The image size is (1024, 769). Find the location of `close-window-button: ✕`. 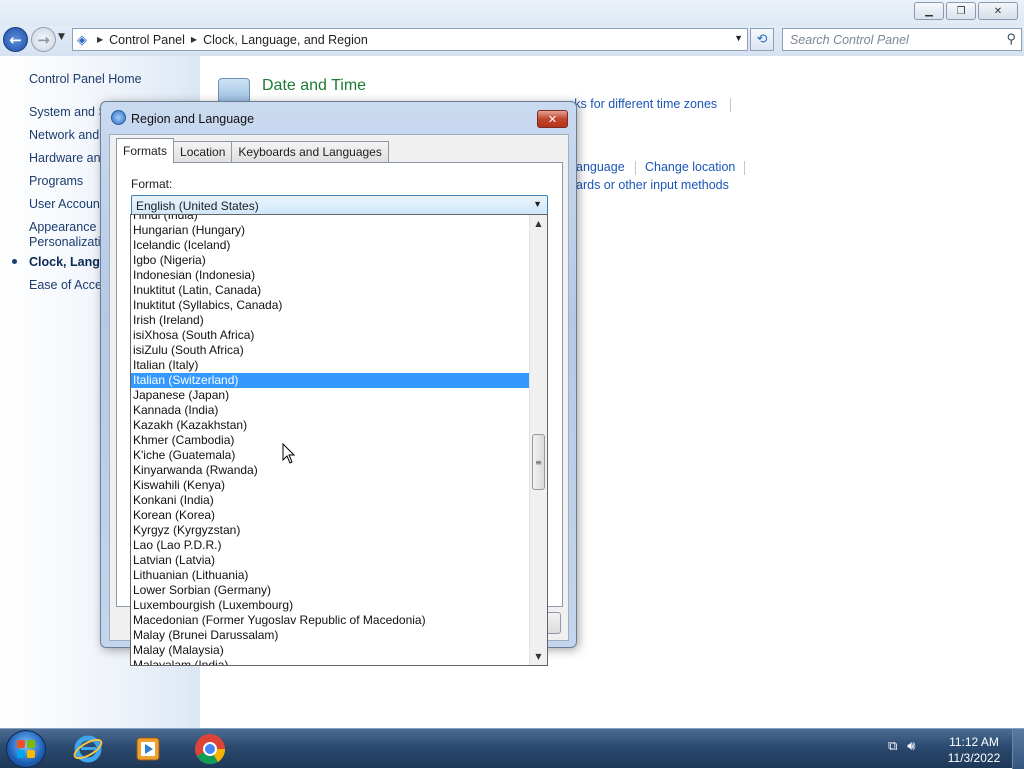

close-window-button: ✕ is located at coordinates (998, 11).